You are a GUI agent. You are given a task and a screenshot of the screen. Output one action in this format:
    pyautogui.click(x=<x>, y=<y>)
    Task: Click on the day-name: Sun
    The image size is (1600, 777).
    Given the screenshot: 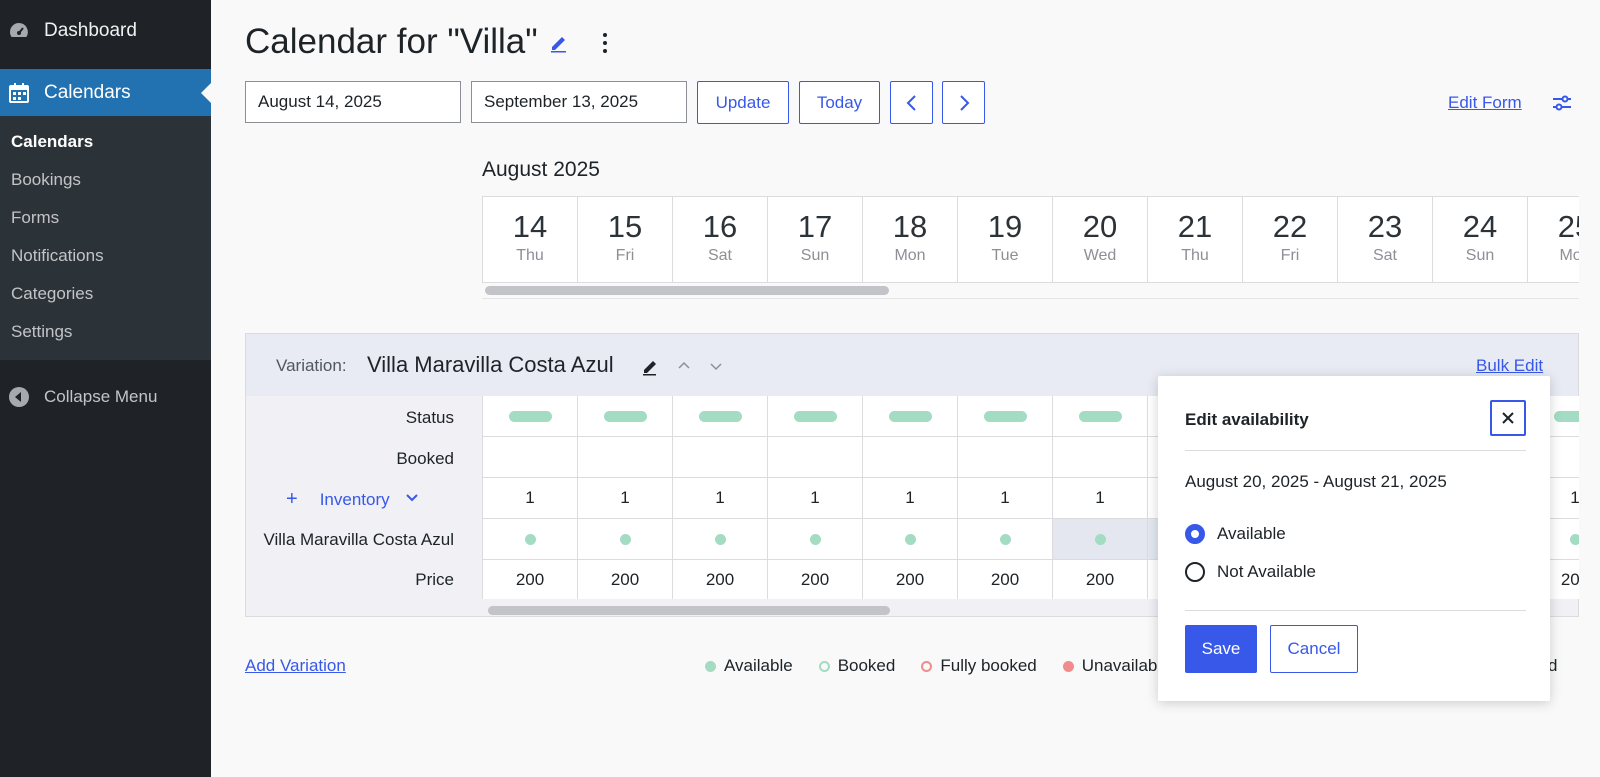 What is the action you would take?
    pyautogui.click(x=1480, y=255)
    